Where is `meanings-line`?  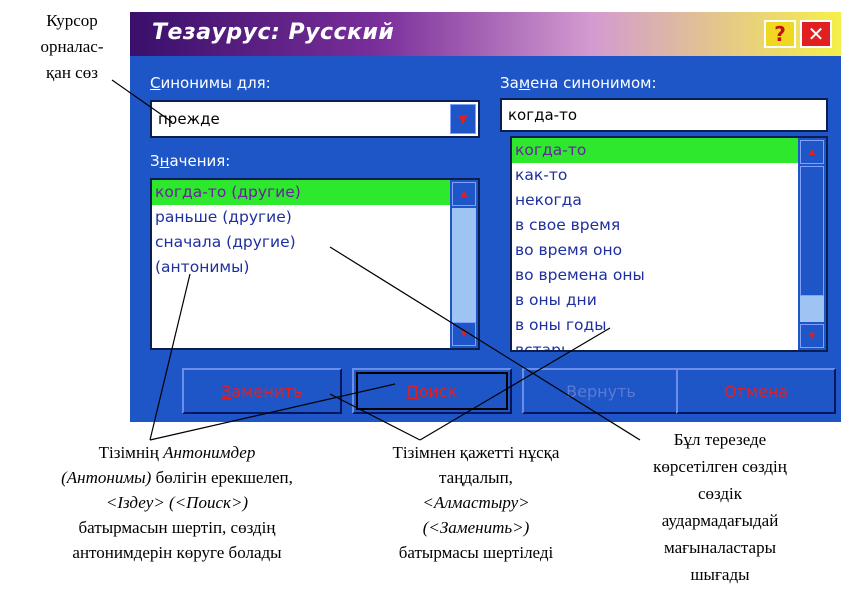 meanings-line is located at coordinates (485, 343).